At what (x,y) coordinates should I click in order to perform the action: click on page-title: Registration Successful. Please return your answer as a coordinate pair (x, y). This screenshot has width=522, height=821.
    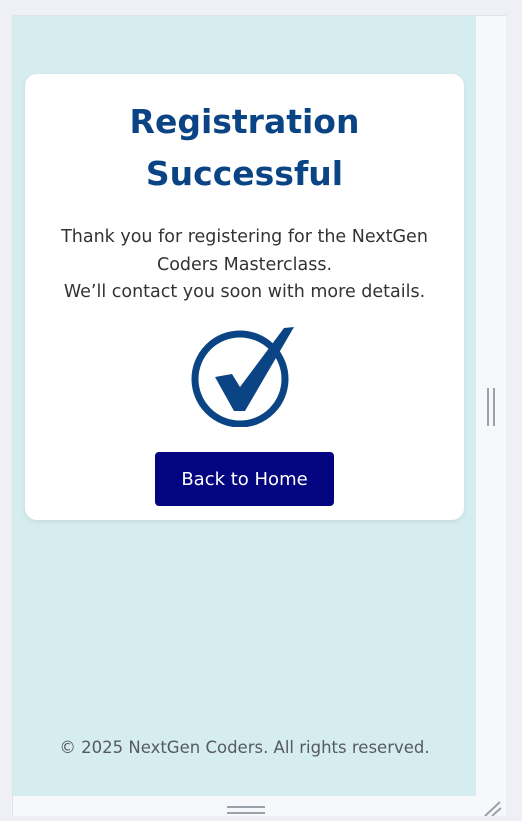
    Looking at the image, I should click on (244, 147).